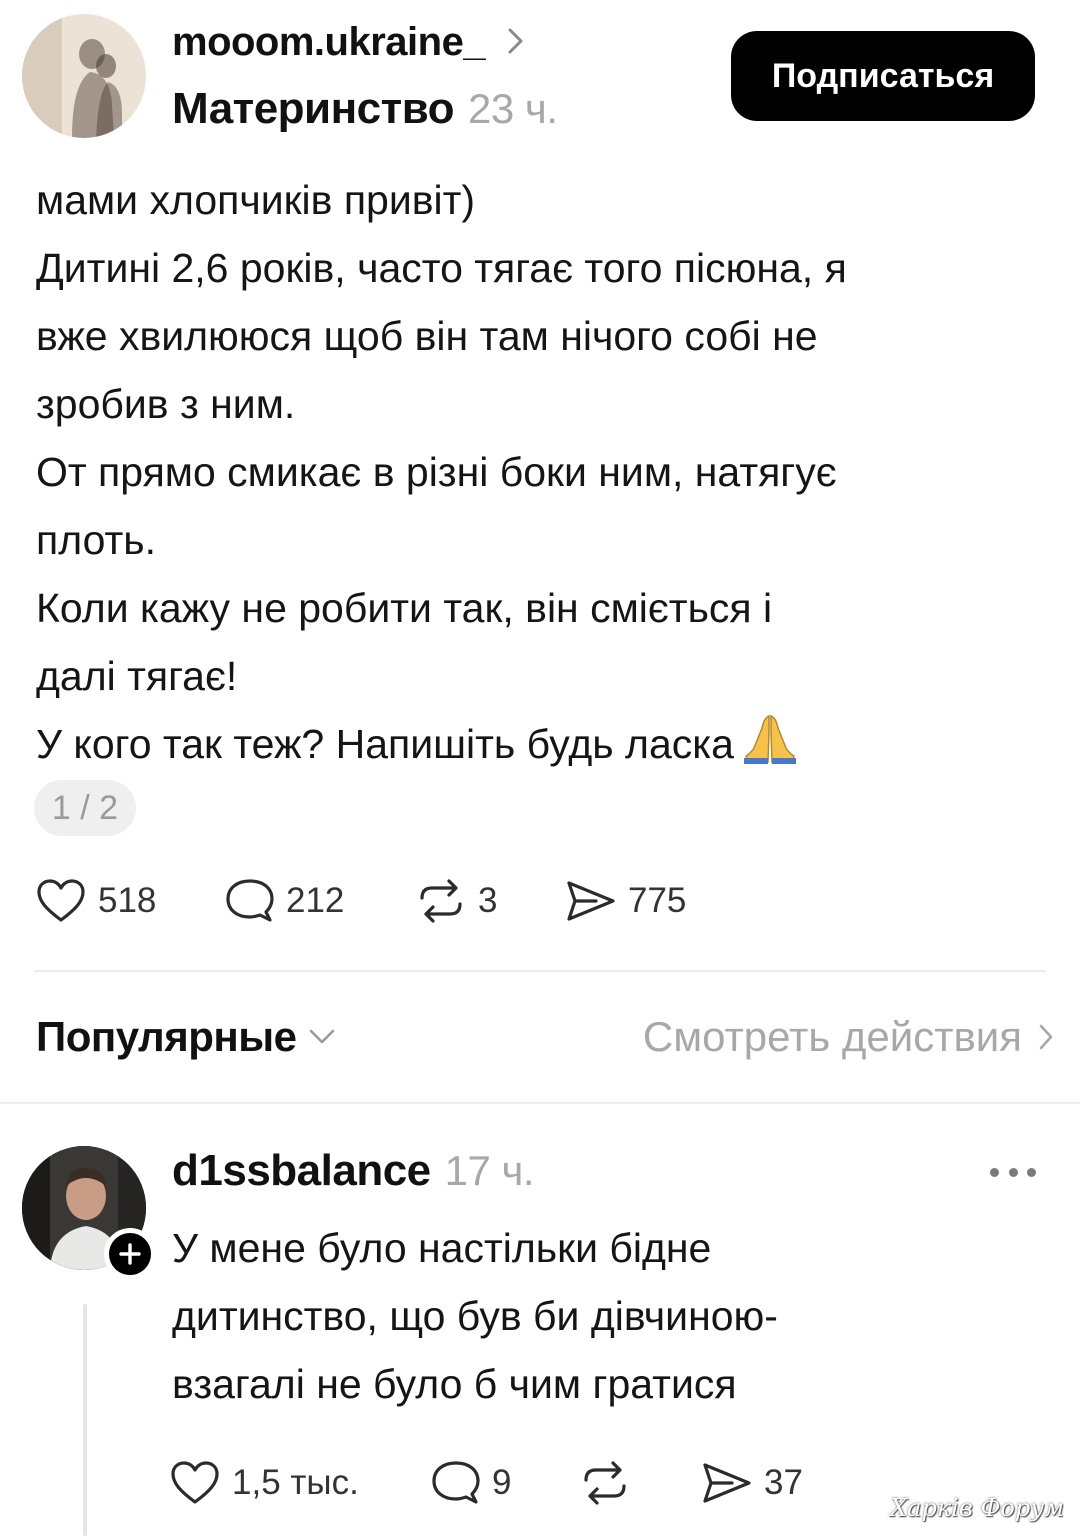 Image resolution: width=1080 pixels, height=1536 pixels. I want to click on post-text-line: вже хвилююся щоб він там нічого собі не, so click(427, 336).